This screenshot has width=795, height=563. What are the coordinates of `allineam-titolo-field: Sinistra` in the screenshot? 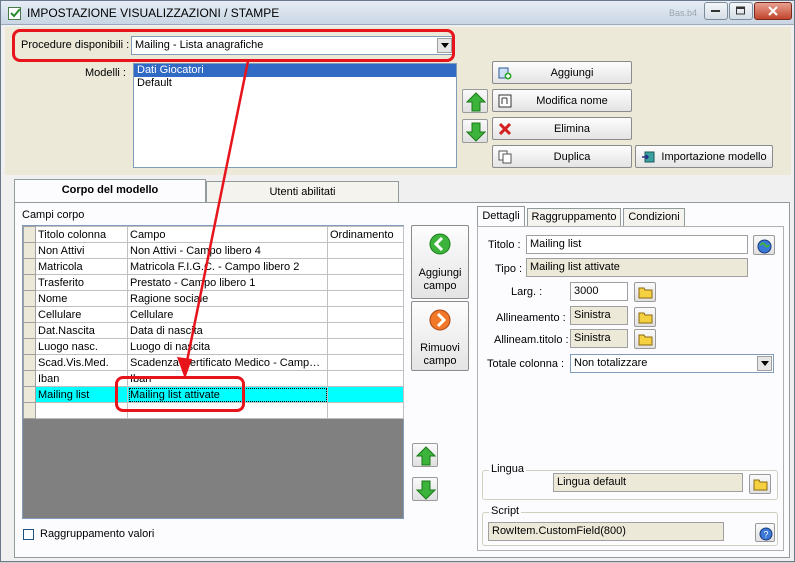 It's located at (599, 338).